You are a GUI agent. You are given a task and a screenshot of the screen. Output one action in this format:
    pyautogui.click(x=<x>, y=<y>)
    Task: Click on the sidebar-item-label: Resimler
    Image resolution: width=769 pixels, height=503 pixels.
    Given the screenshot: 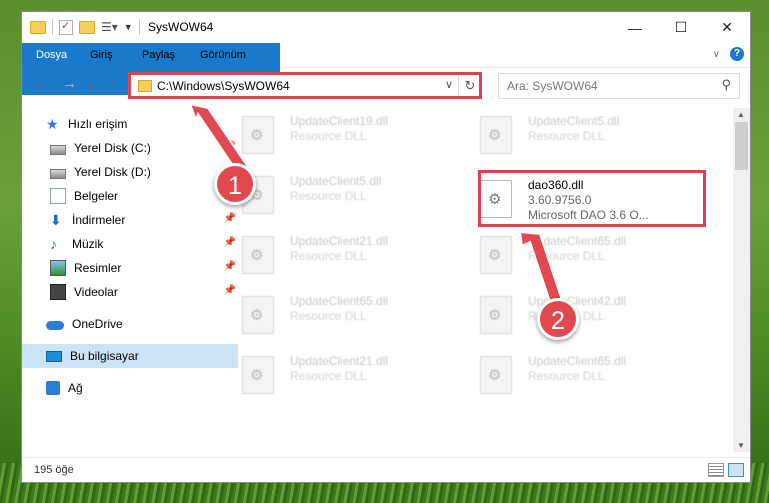 What is the action you would take?
    pyautogui.click(x=98, y=268)
    